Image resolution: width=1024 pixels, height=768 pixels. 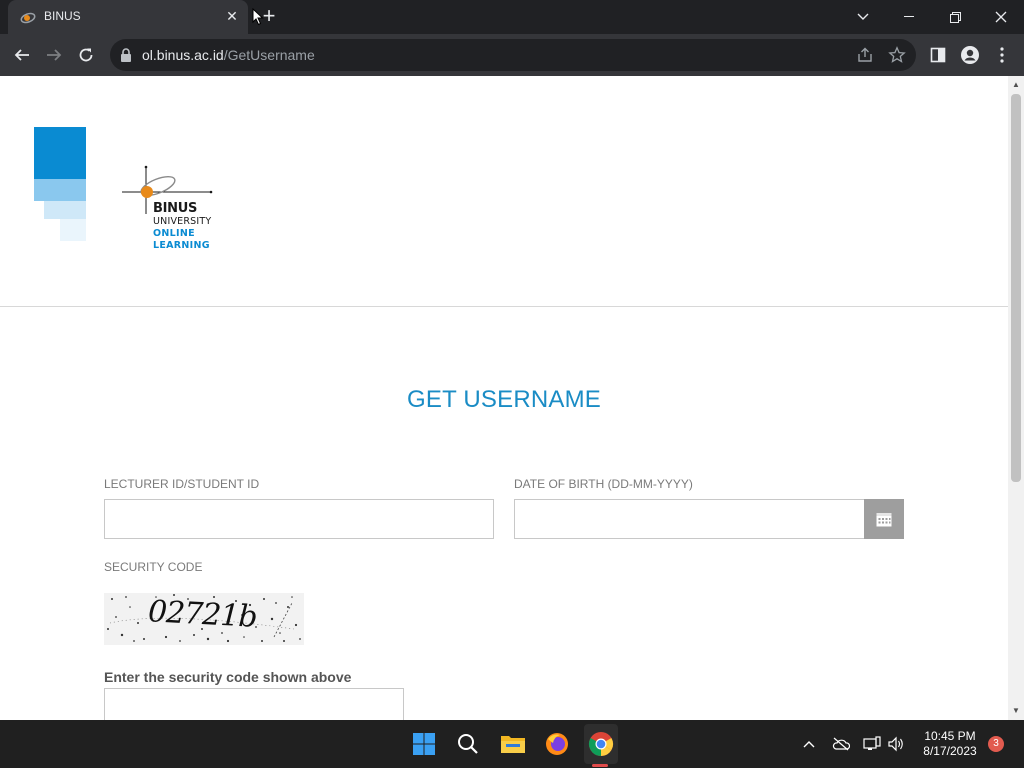 I want to click on calendar-button, so click(x=884, y=519).